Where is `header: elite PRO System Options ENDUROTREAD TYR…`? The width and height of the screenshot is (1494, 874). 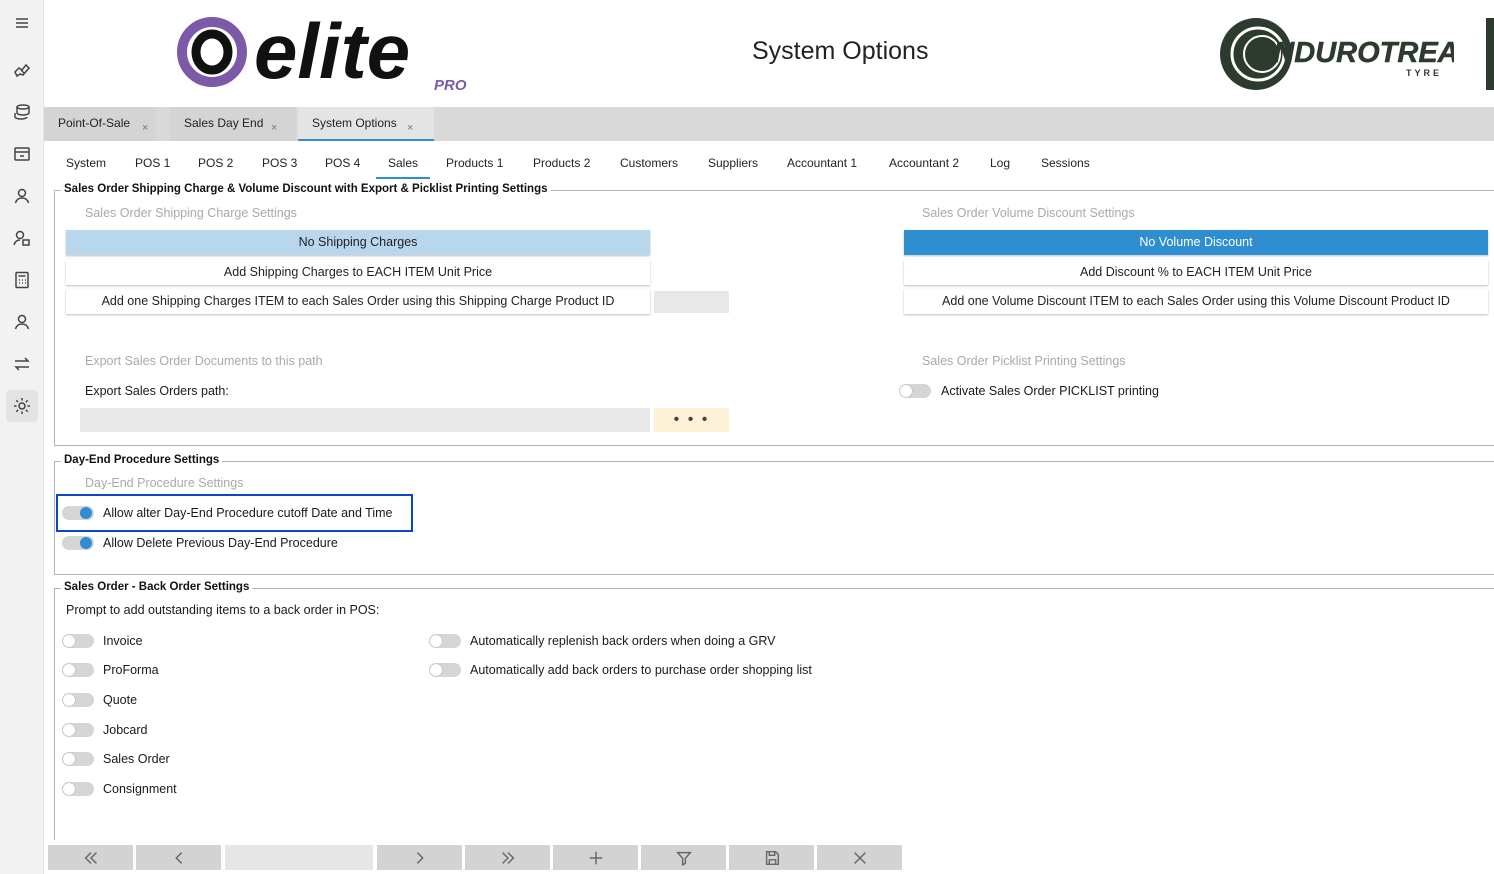
header: elite PRO System Options ENDUROTREAD TYR… is located at coordinates (769, 53).